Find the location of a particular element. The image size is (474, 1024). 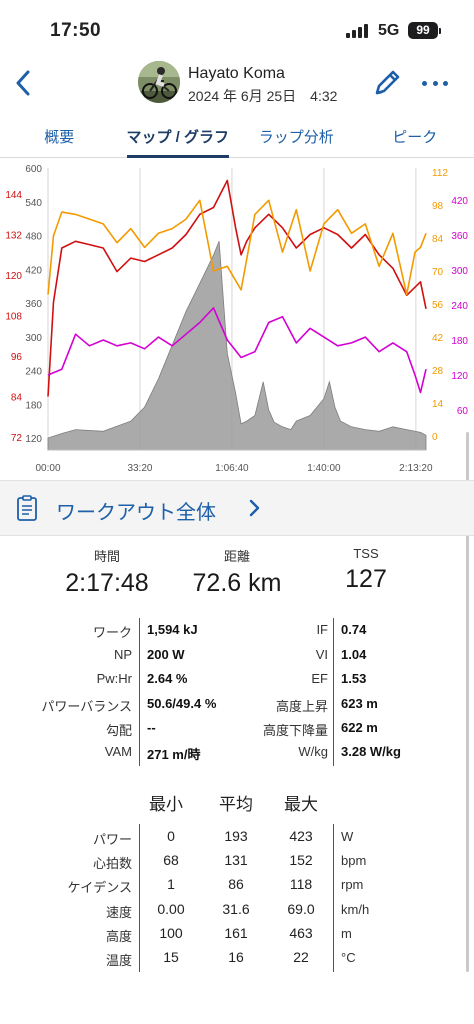

tab-overview: 概要 is located at coordinates (59, 133).